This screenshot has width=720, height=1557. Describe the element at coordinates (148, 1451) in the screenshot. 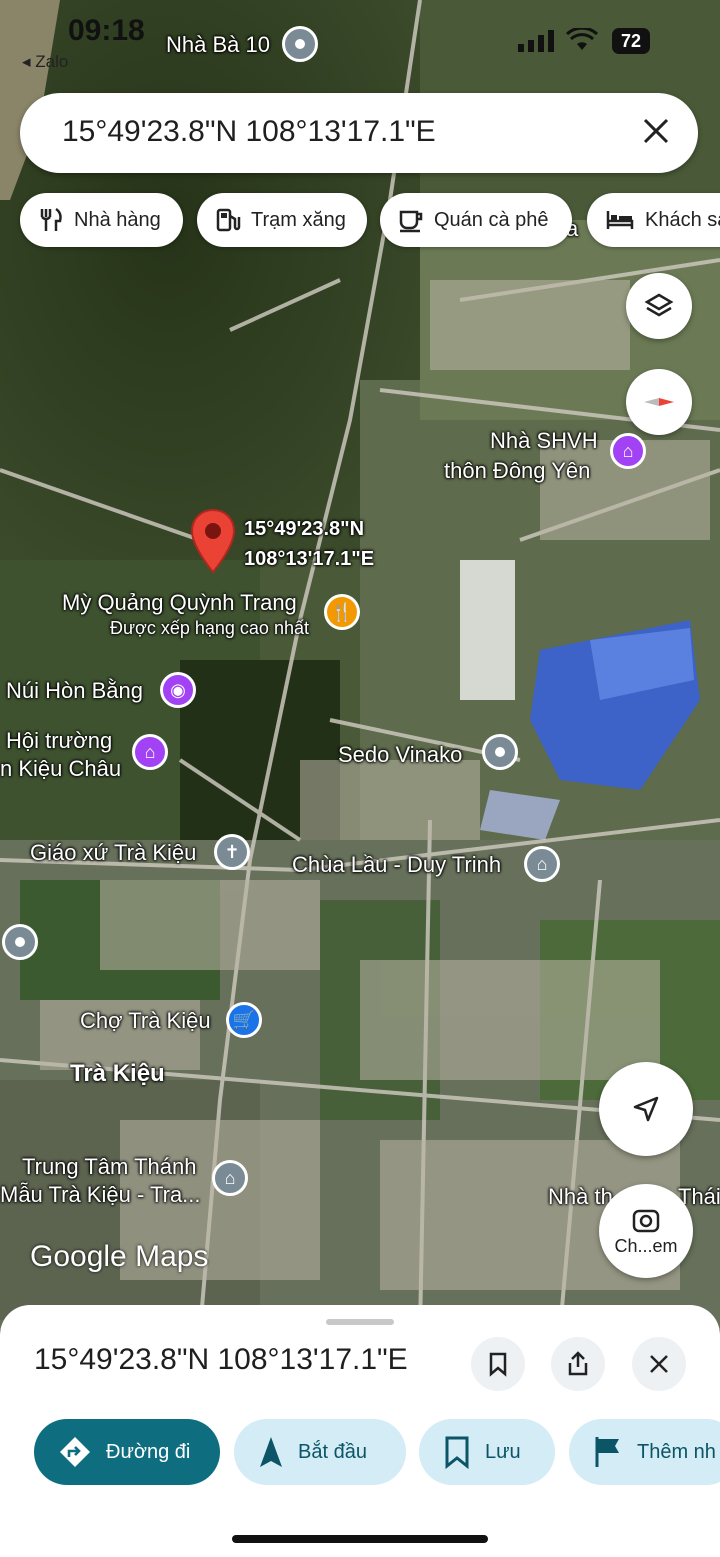

I see `directions-label: Đường đi` at that location.